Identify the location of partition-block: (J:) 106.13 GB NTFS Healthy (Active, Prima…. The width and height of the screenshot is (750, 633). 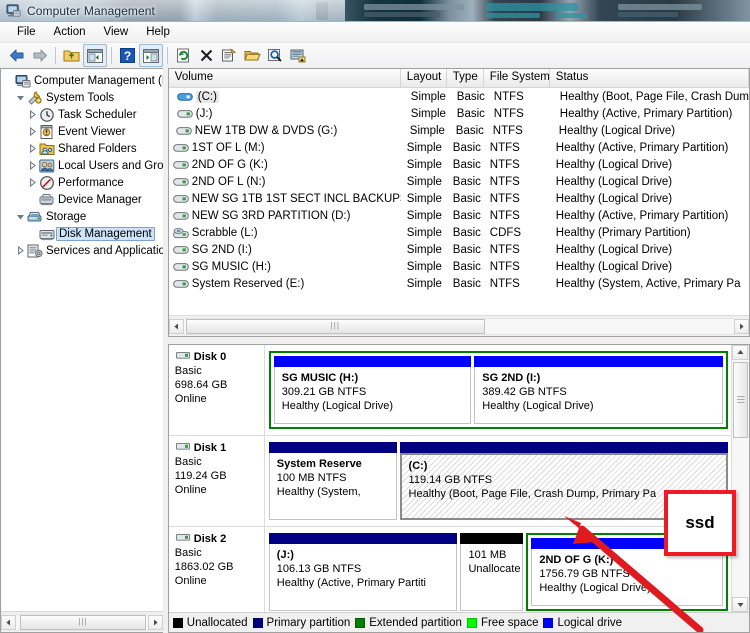
(363, 572).